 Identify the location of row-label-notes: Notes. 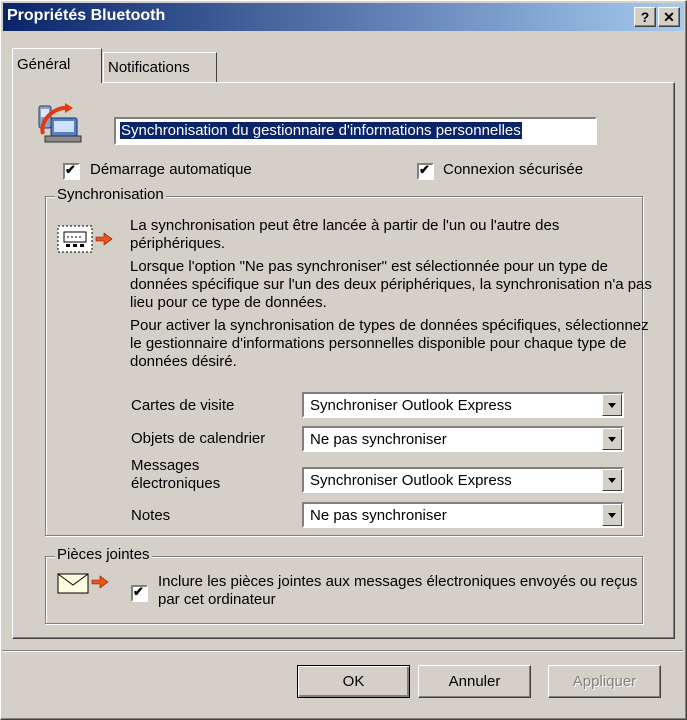
(151, 515).